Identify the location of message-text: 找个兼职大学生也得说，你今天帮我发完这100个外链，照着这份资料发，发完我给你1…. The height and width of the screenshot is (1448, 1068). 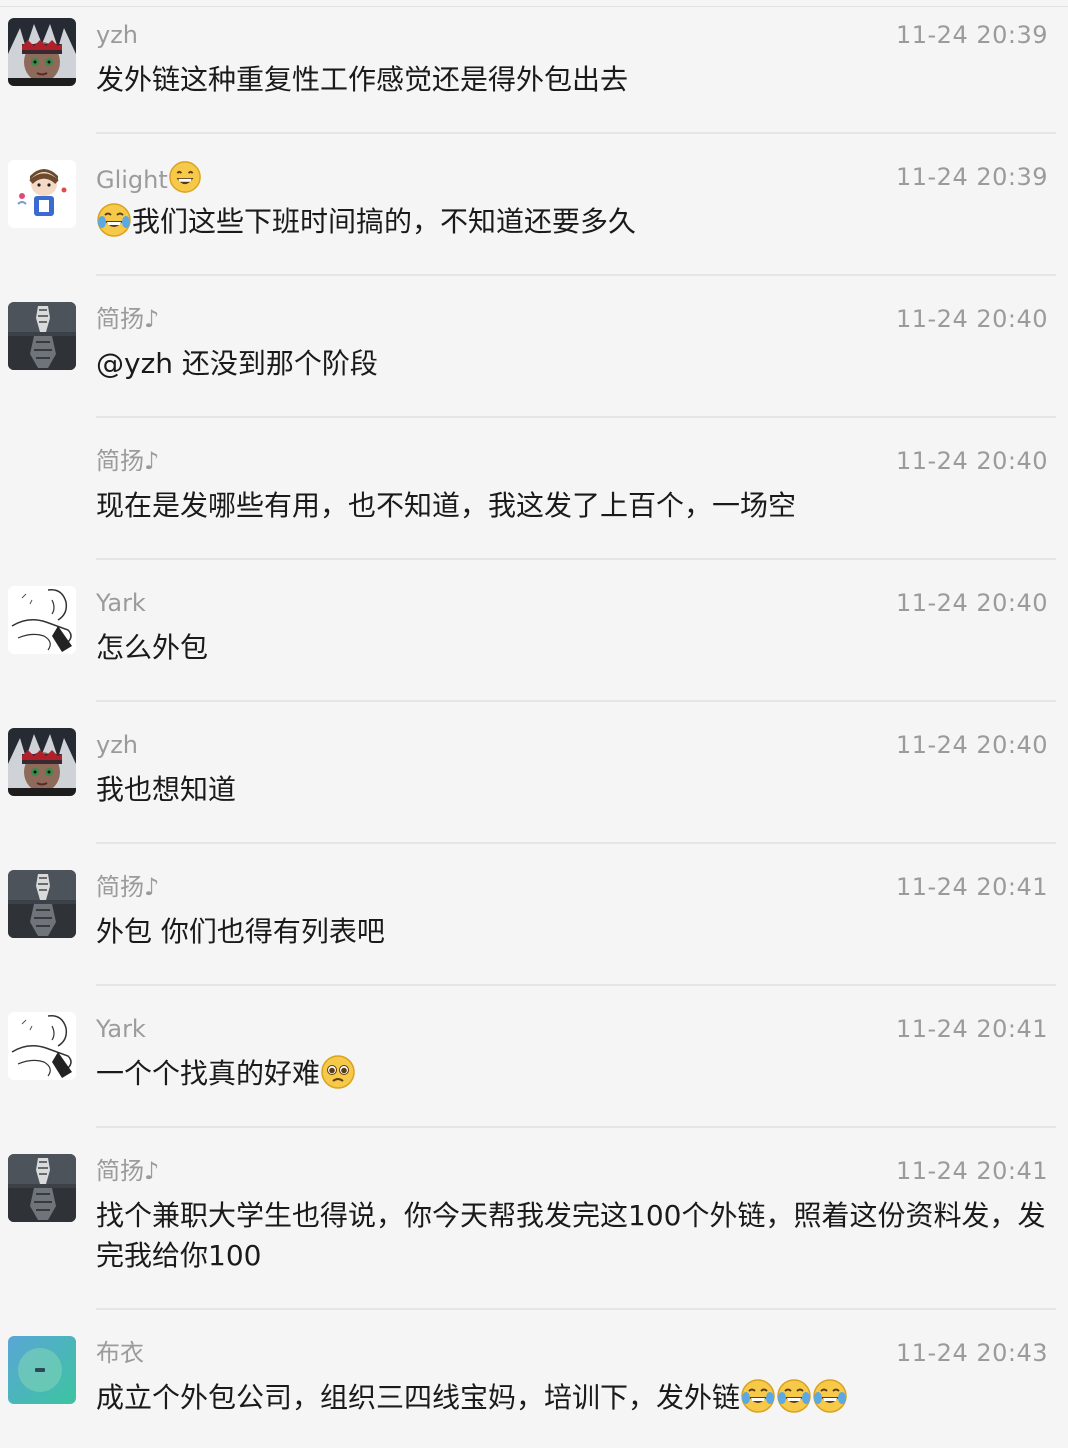
(571, 1235).